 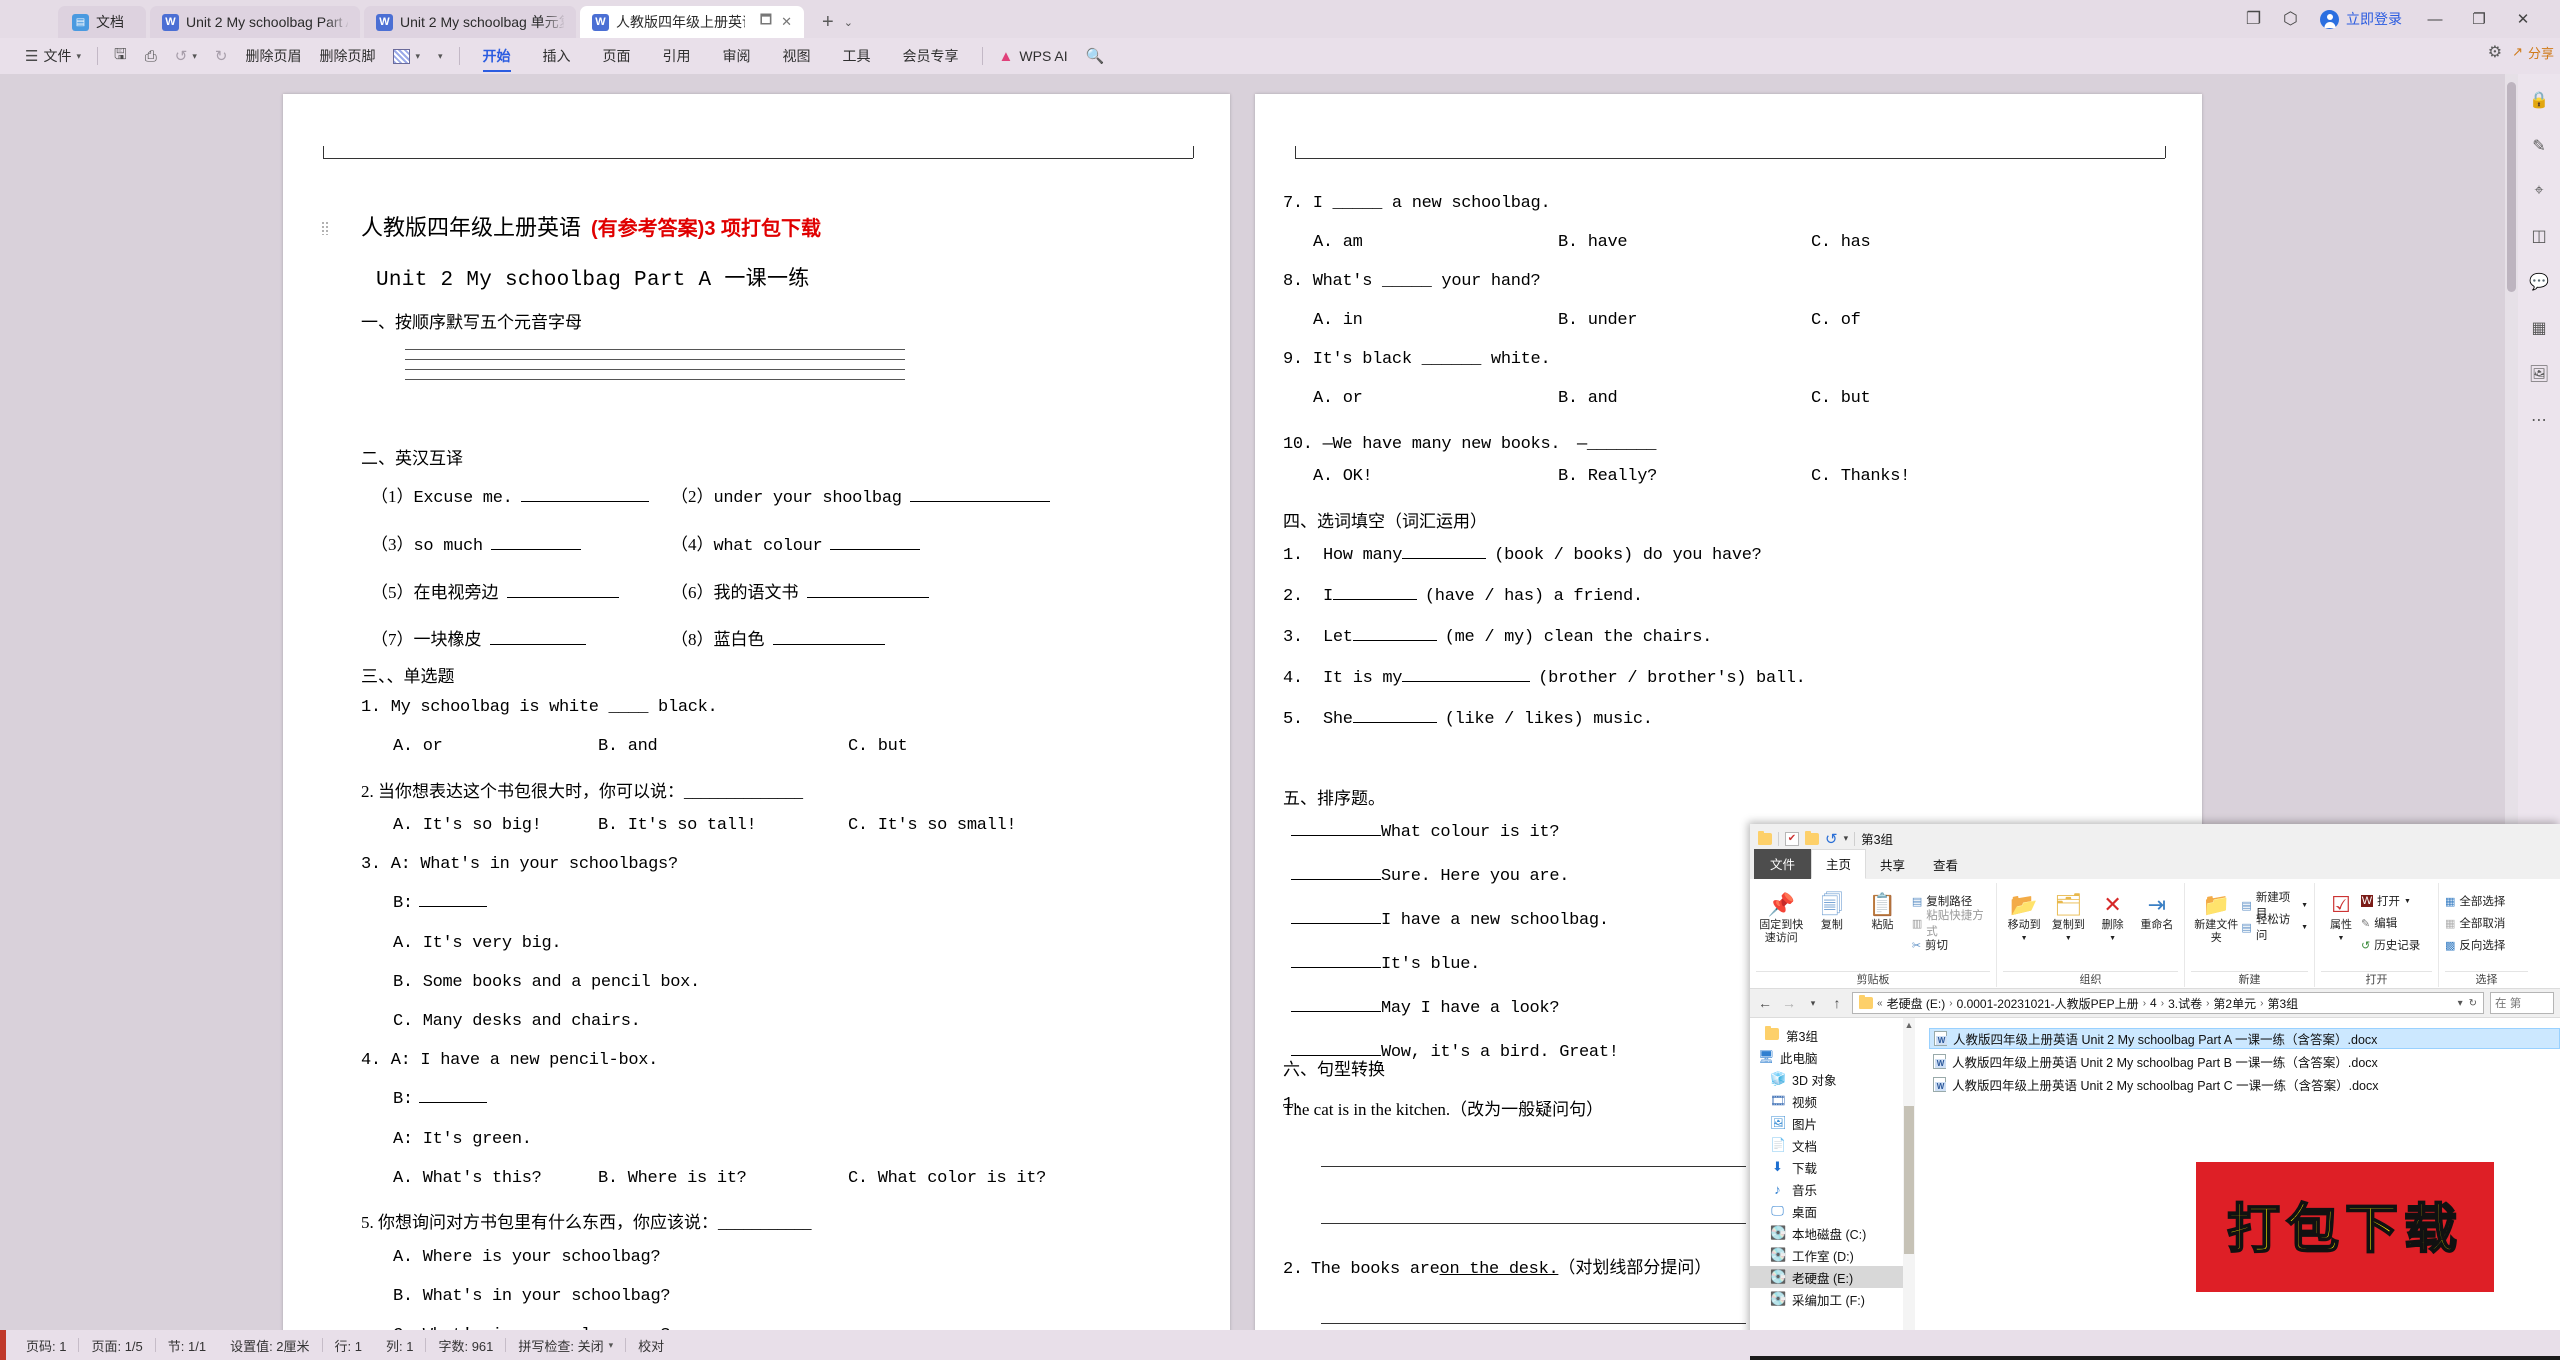 What do you see at coordinates (677, 56) in the screenshot?
I see `ribbon-tab-reference: 引用` at bounding box center [677, 56].